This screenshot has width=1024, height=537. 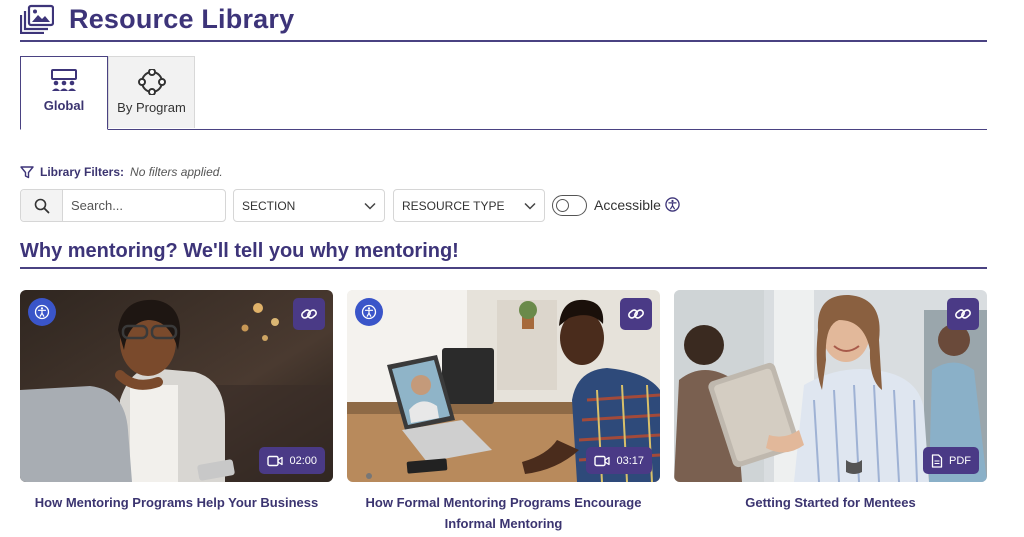 What do you see at coordinates (64, 93) in the screenshot?
I see `tab-global: Global` at bounding box center [64, 93].